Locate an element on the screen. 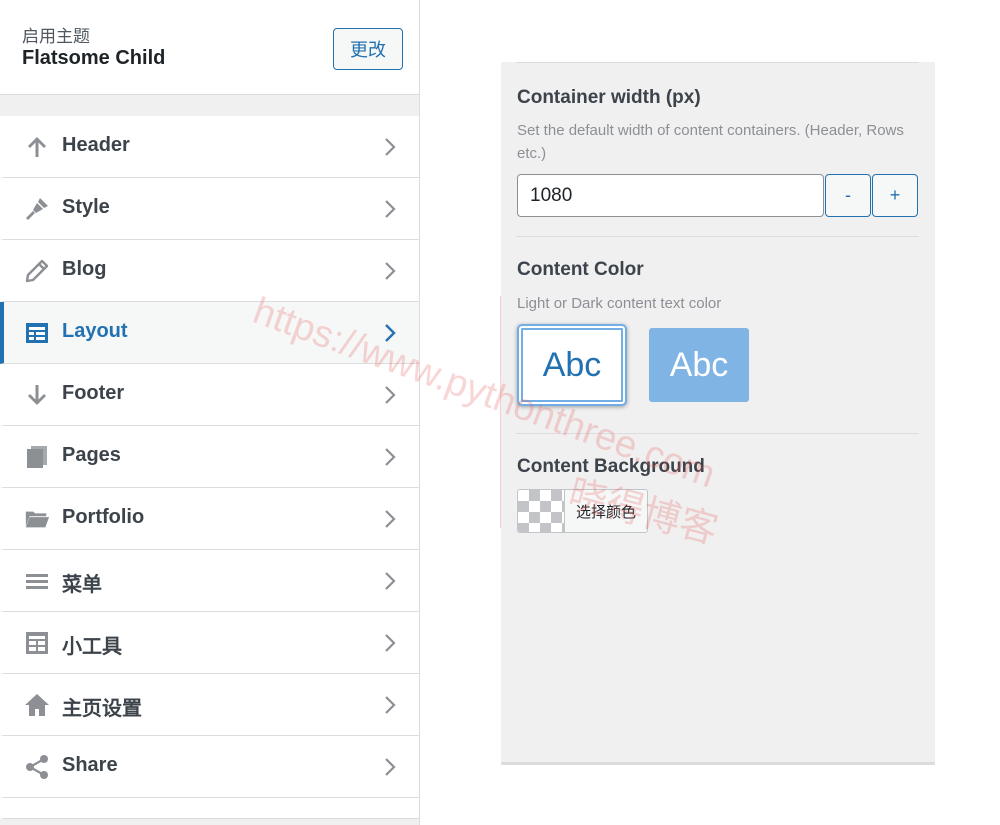 The height and width of the screenshot is (825, 1000). background-color-picker: 选择颜色 is located at coordinates (582, 511).